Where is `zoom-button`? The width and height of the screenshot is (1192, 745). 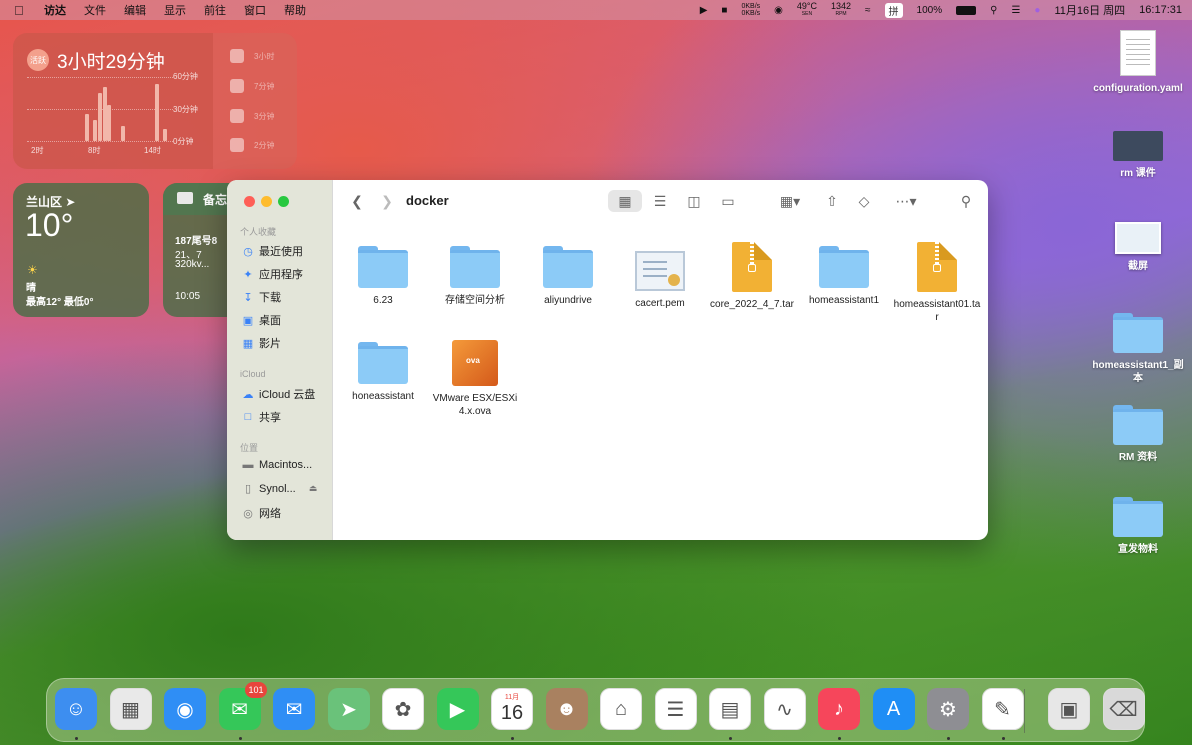
zoom-button is located at coordinates (283, 201).